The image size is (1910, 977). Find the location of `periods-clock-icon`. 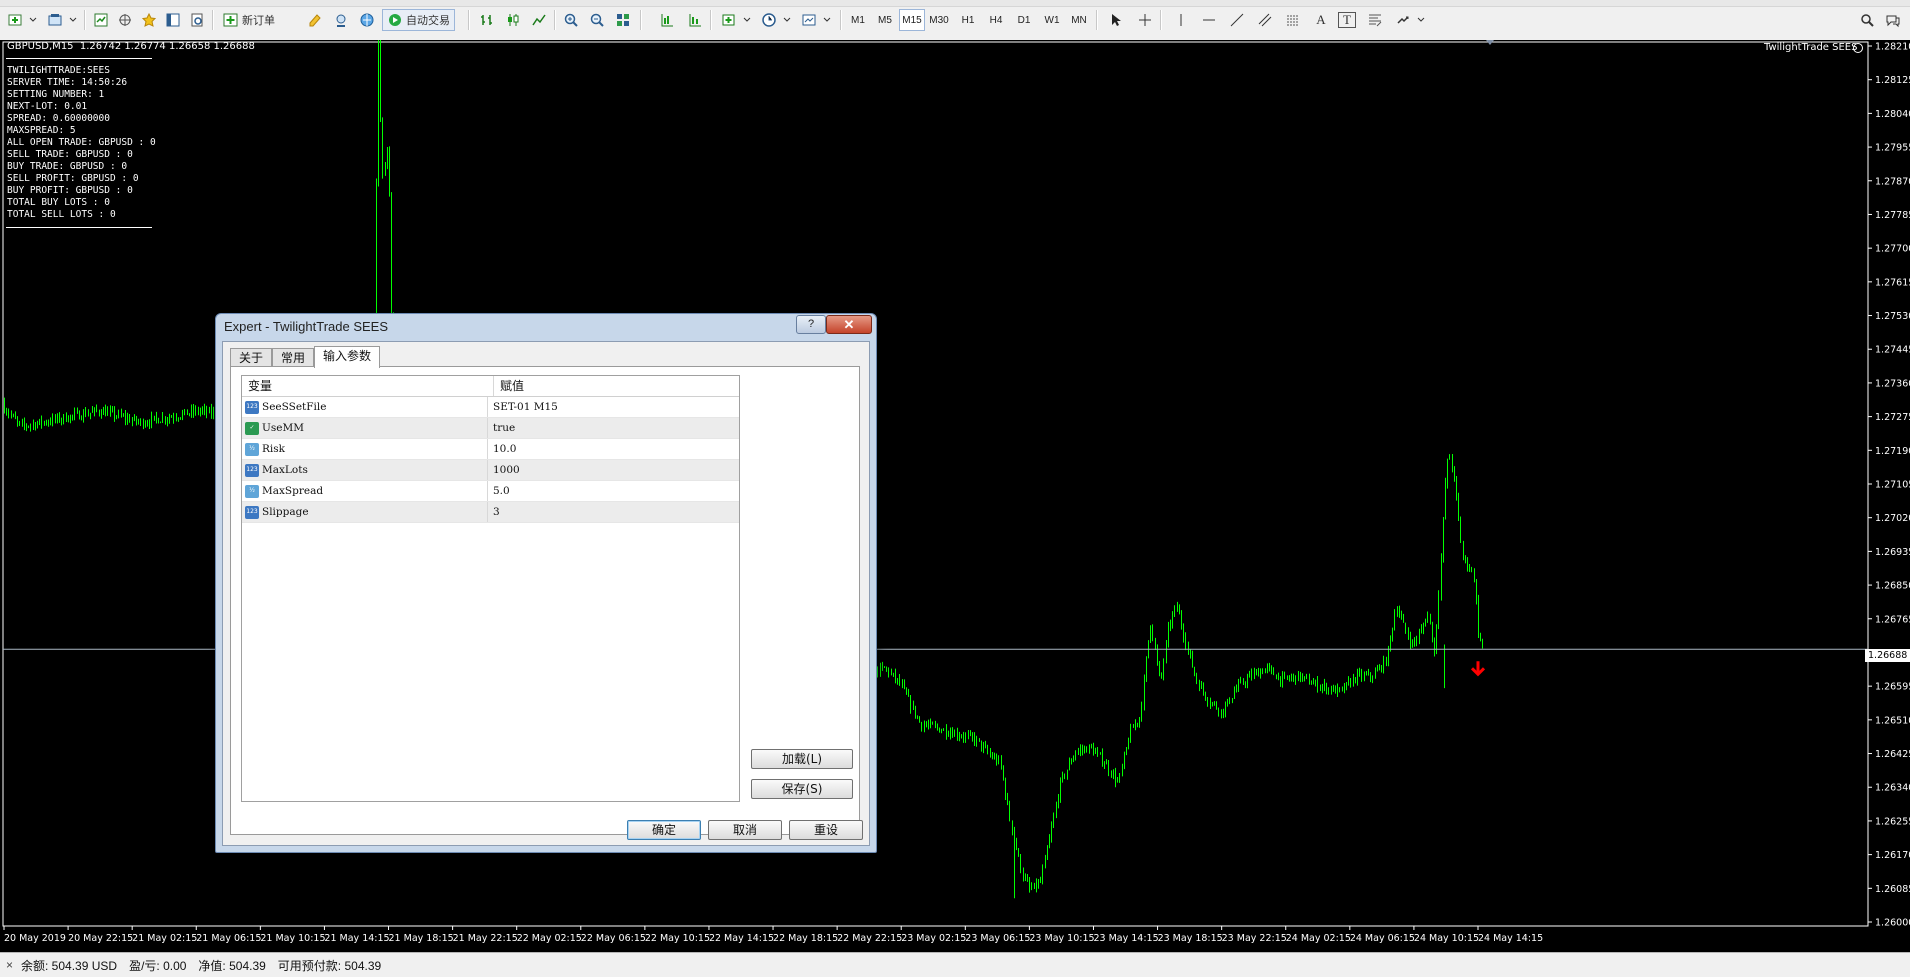

periods-clock-icon is located at coordinates (769, 20).